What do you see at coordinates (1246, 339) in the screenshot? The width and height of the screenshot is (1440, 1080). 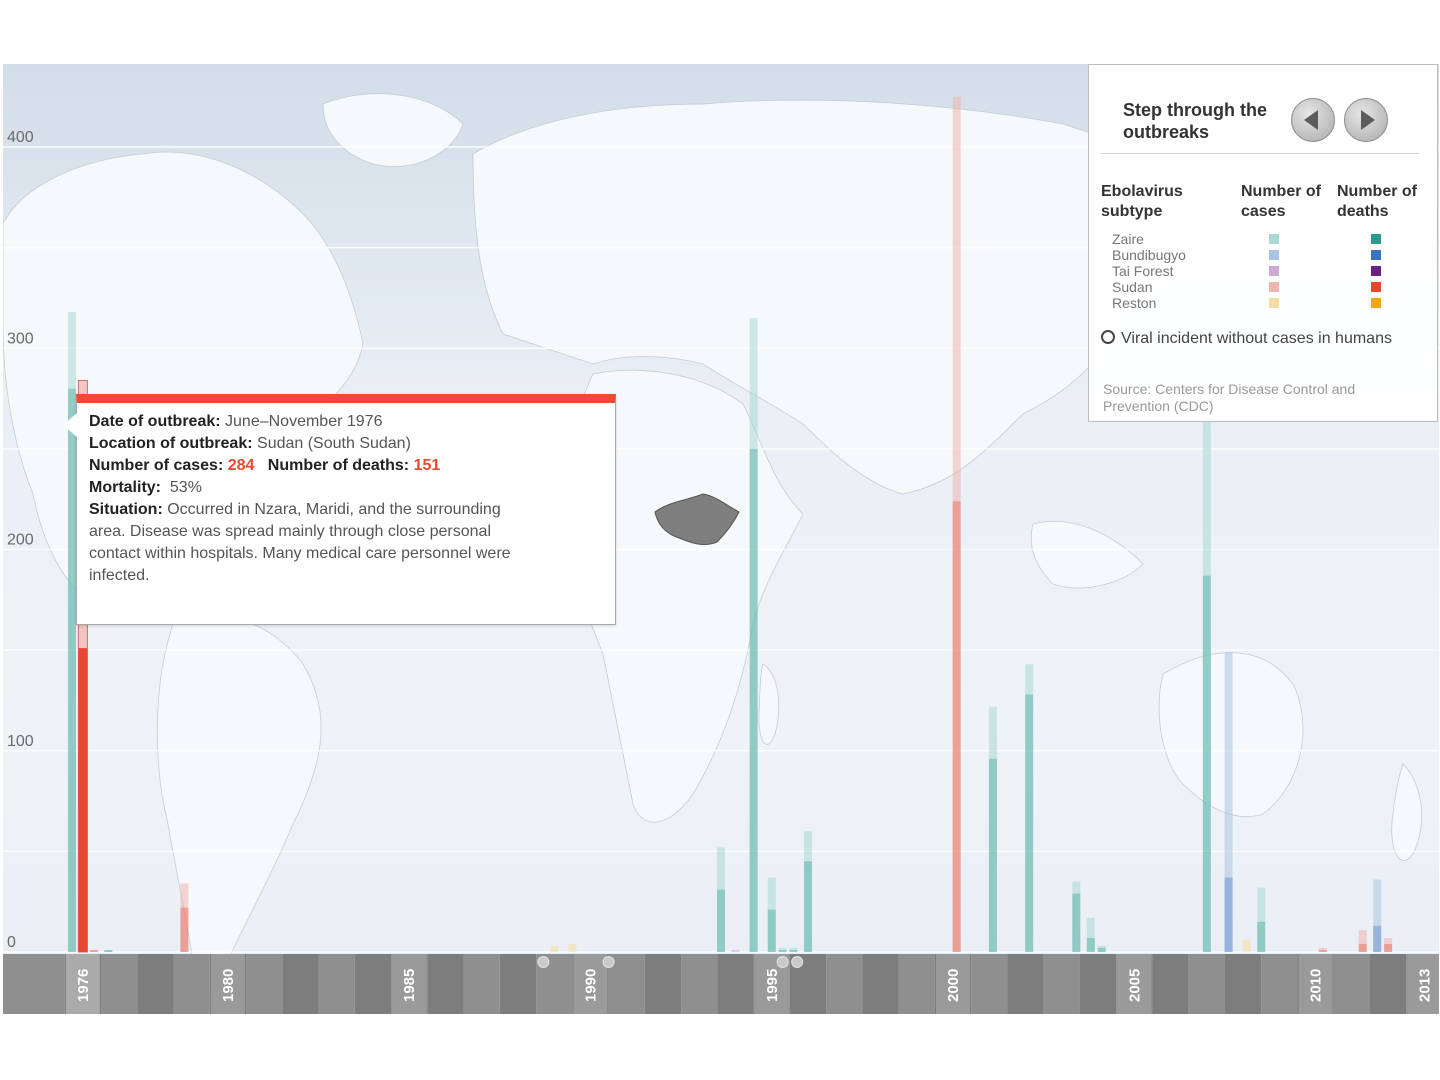 I see `no-human-cases-note: Viral incident without cases in humans` at bounding box center [1246, 339].